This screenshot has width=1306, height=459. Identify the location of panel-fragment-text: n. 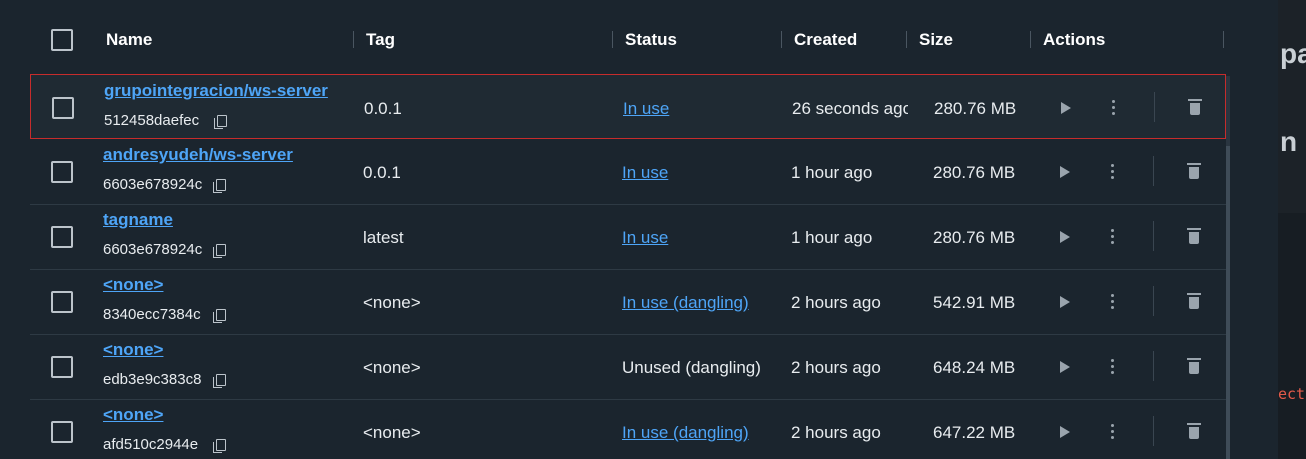
(1289, 141).